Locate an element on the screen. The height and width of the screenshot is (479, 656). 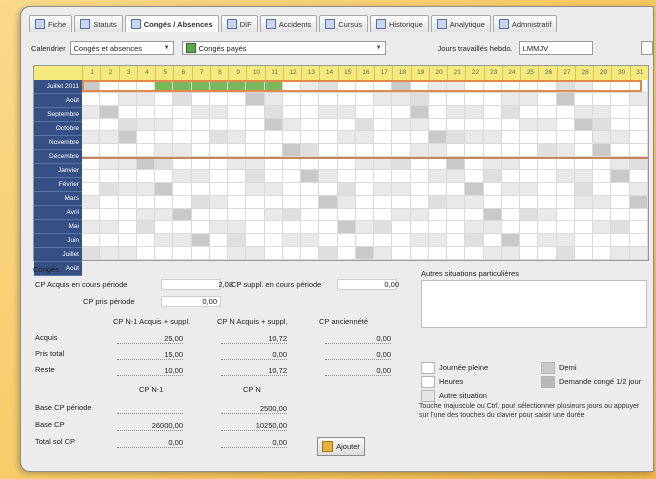
base-cp-n-field is located at coordinates (254, 430).